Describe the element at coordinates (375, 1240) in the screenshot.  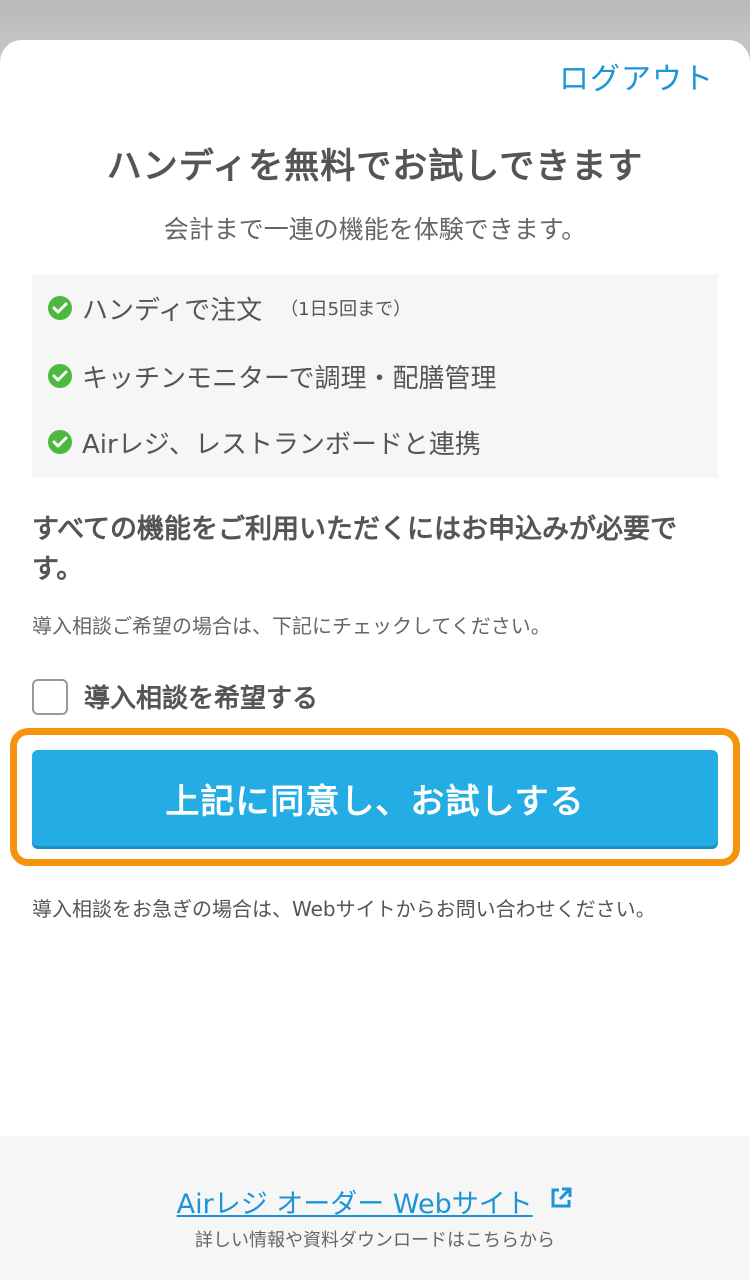
I see `footer-caption: 詳しい情報や資料ダウンロードはこちらから` at that location.